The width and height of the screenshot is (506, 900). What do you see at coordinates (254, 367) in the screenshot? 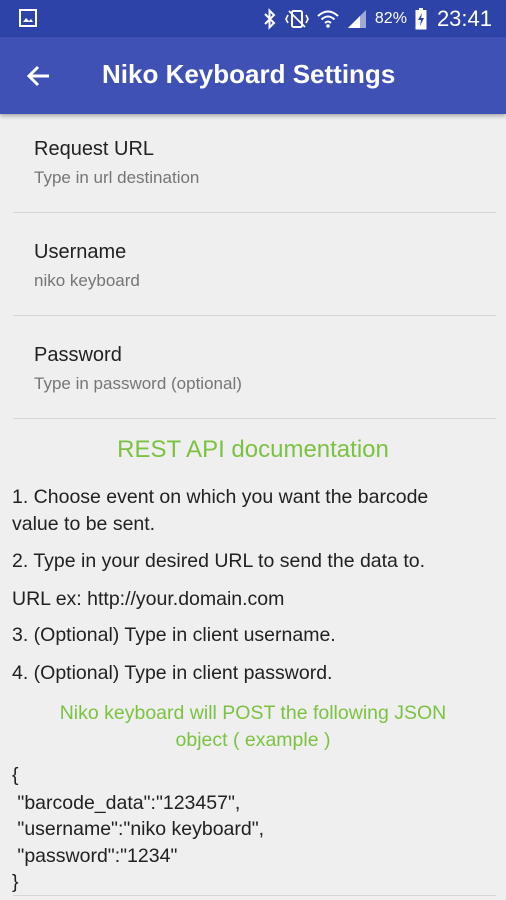
I see `password-preference: Password Type in password (optional)` at bounding box center [254, 367].